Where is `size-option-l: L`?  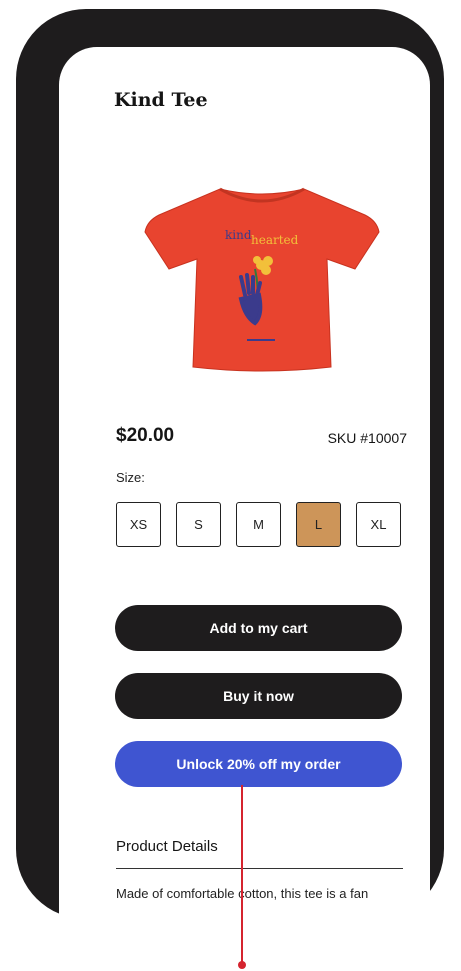
size-option-l: L is located at coordinates (318, 524).